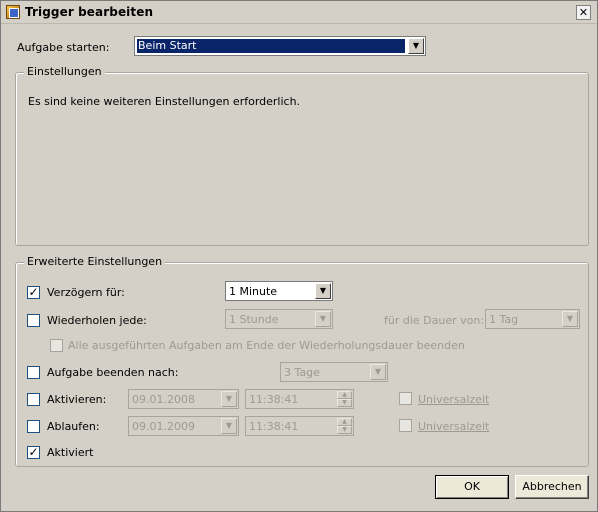  What do you see at coordinates (302, 372) in the screenshot?
I see `stop-after-value: 3 Tage` at bounding box center [302, 372].